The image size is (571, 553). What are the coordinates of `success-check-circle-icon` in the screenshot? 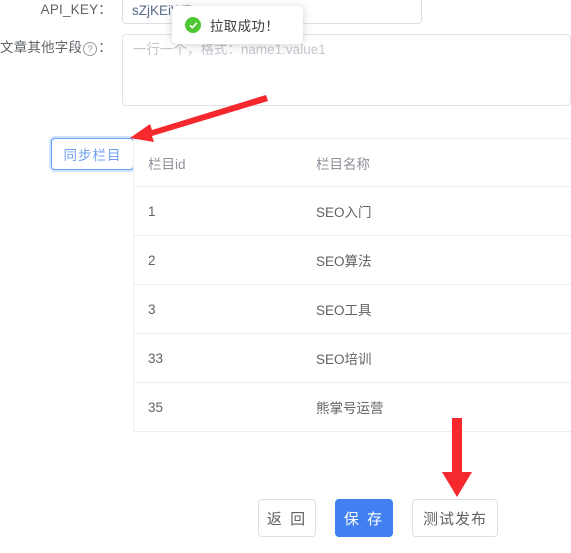 It's located at (193, 25).